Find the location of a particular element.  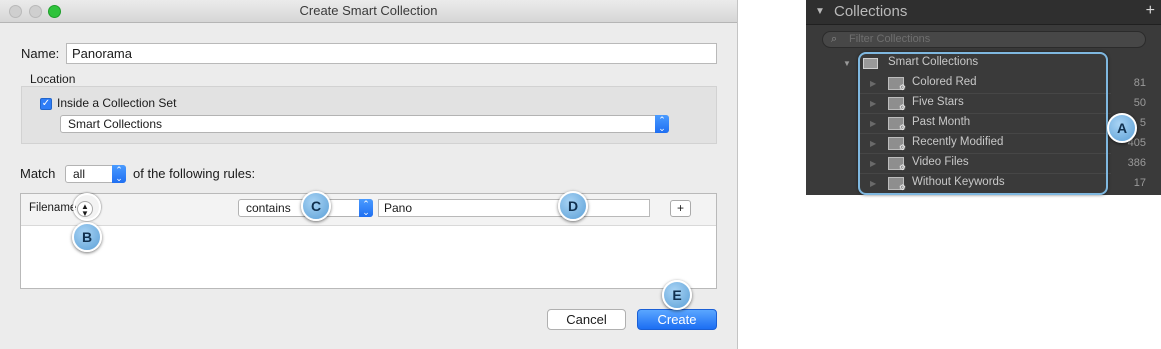

name-label: Name: is located at coordinates (40, 53).